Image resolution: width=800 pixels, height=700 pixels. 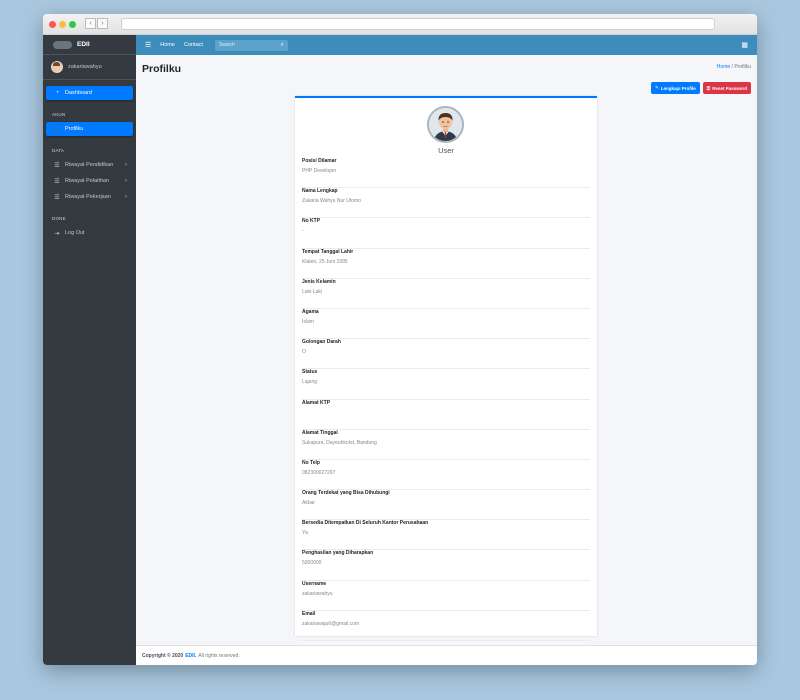 What do you see at coordinates (339, 442) in the screenshot?
I see `field-value: Sukapura, Dayeuhkolot, Bandung` at bounding box center [339, 442].